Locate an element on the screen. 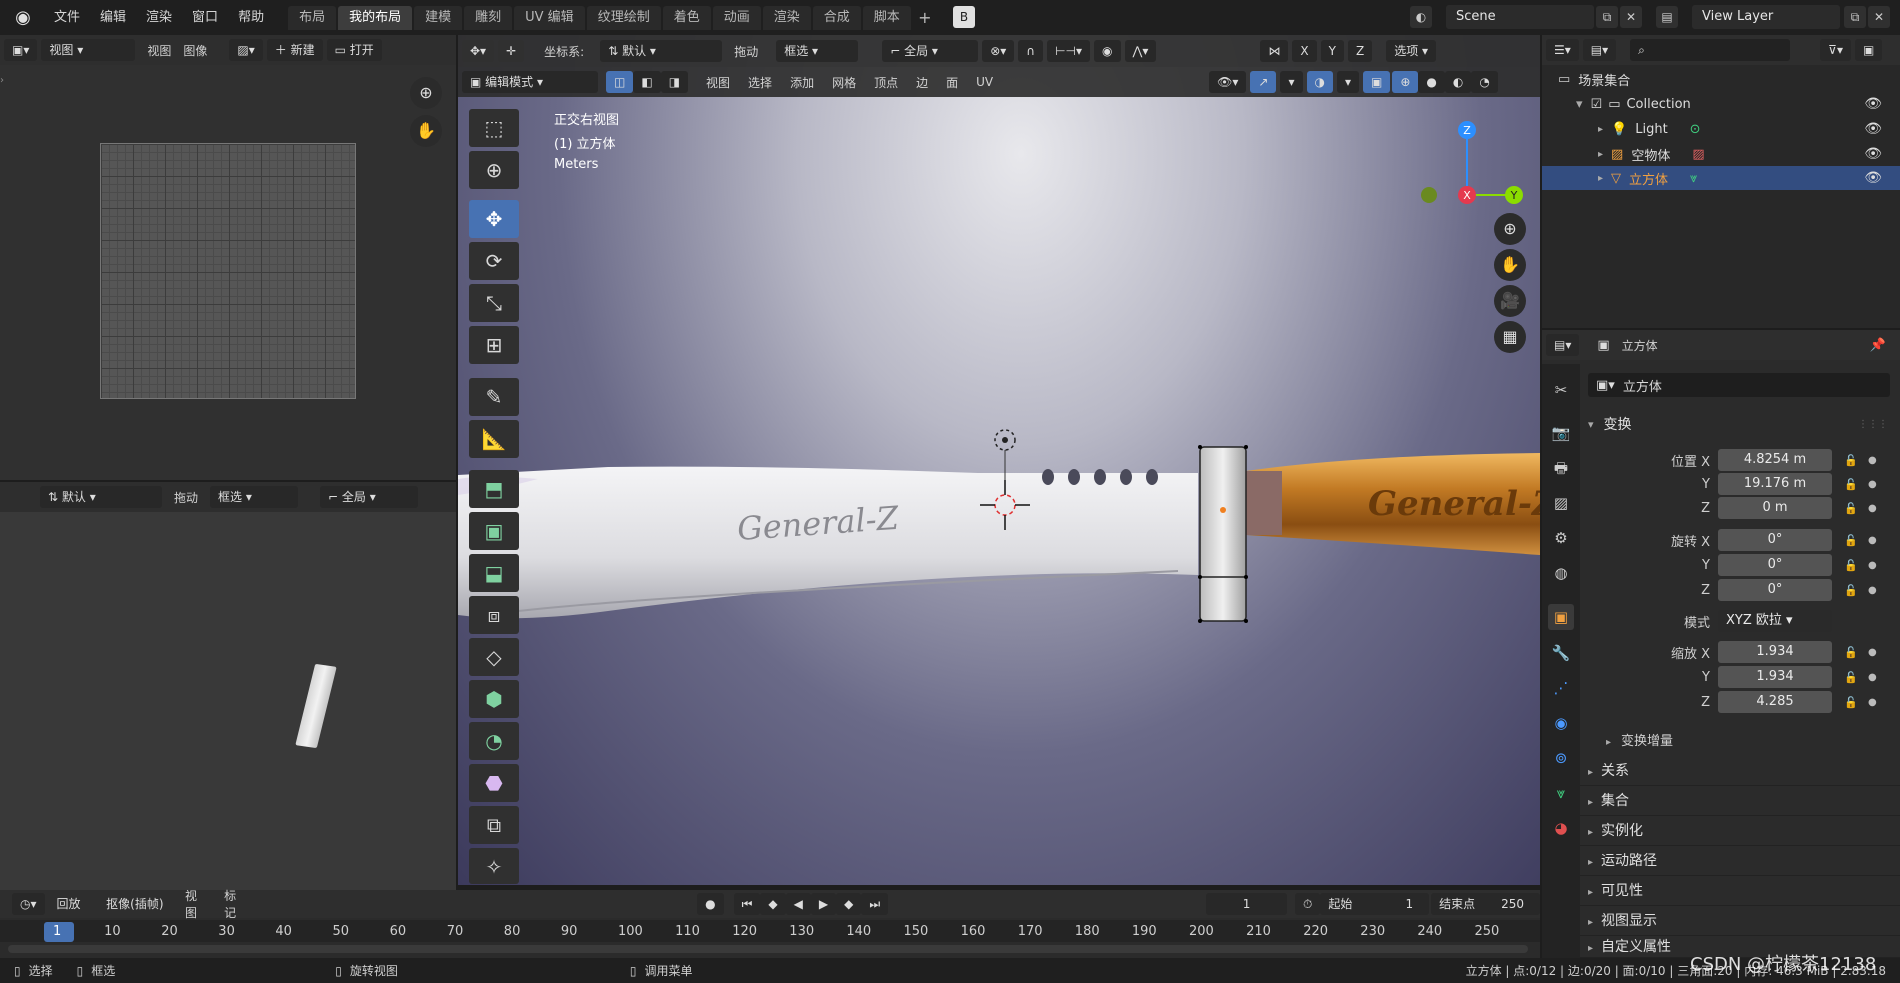 Image resolution: width=1900 pixels, height=983 pixels. constraints-tab-icon: ⊚ is located at coordinates (1561, 758).